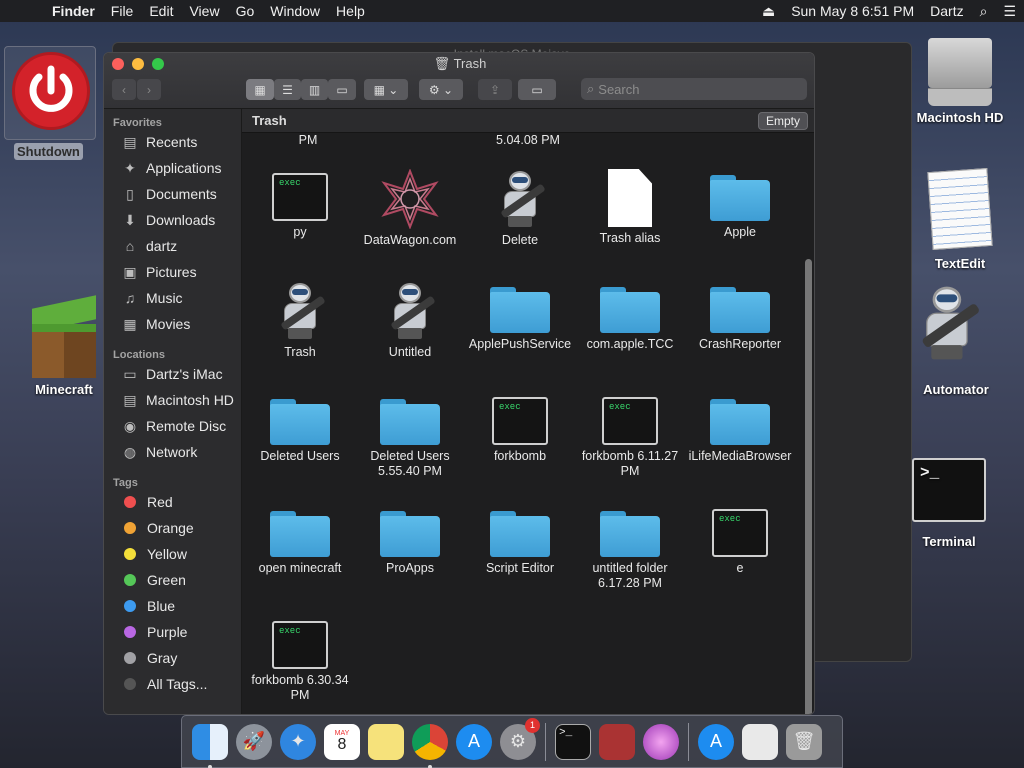 This screenshot has width=1024, height=768. What do you see at coordinates (149, 89) in the screenshot?
I see `forward-button: ›` at bounding box center [149, 89].